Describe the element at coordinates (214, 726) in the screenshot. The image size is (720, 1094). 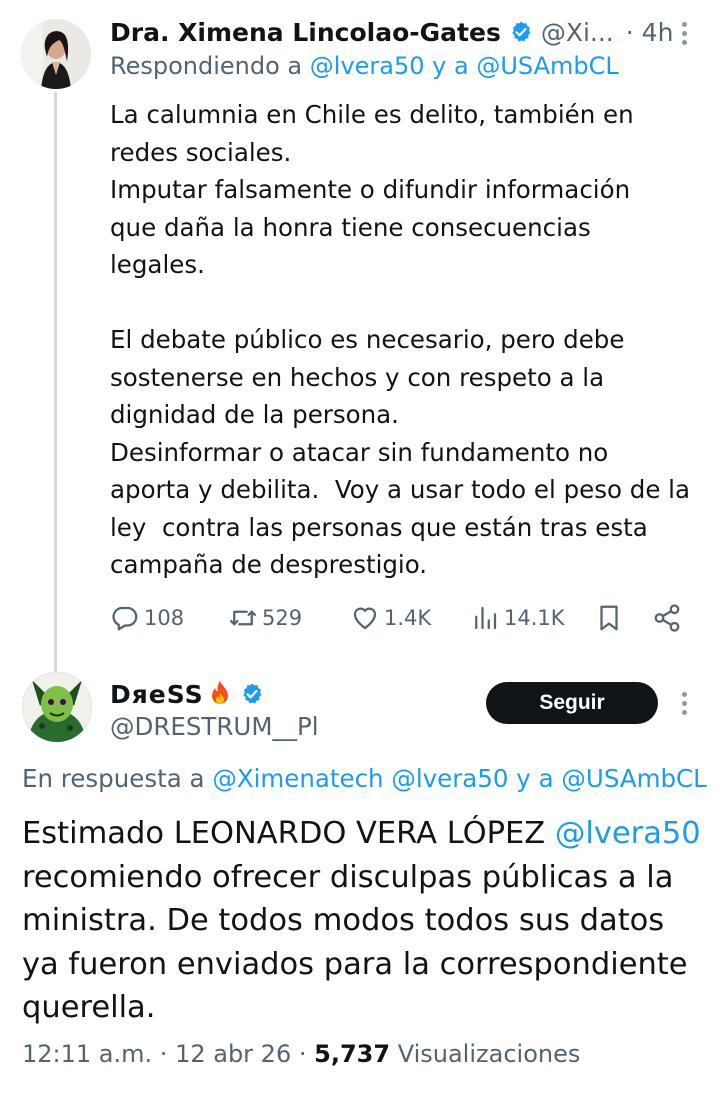
I see `reply-author-handle: @DRESTRUM__Pl` at that location.